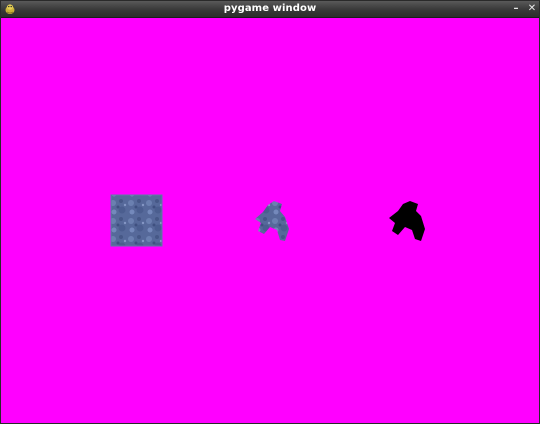 The width and height of the screenshot is (540, 424). Describe the element at coordinates (136, 220) in the screenshot. I see `textured-square-sprite` at that location.